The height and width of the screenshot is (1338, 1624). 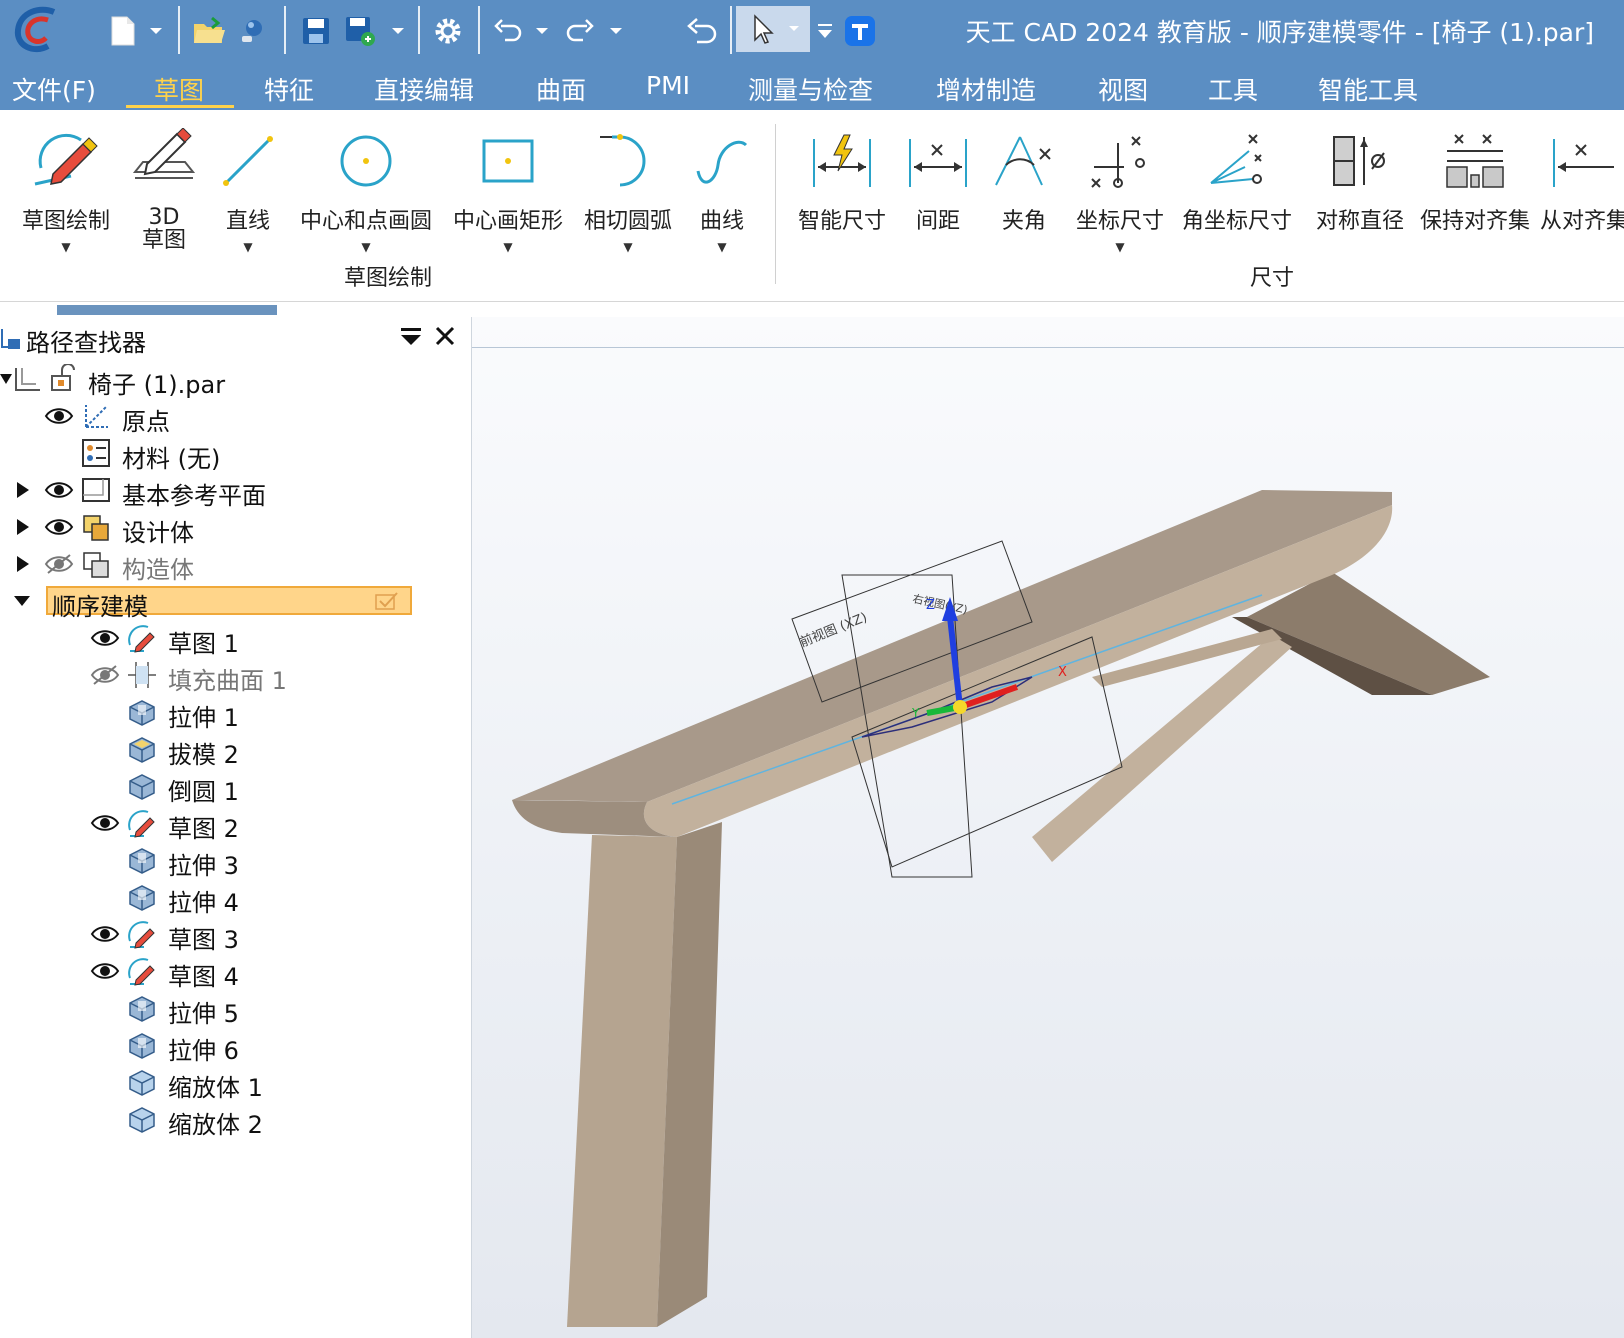 What do you see at coordinates (236, 713) in the screenshot?
I see `tree-item-extrude-1: 拉伸 1` at bounding box center [236, 713].